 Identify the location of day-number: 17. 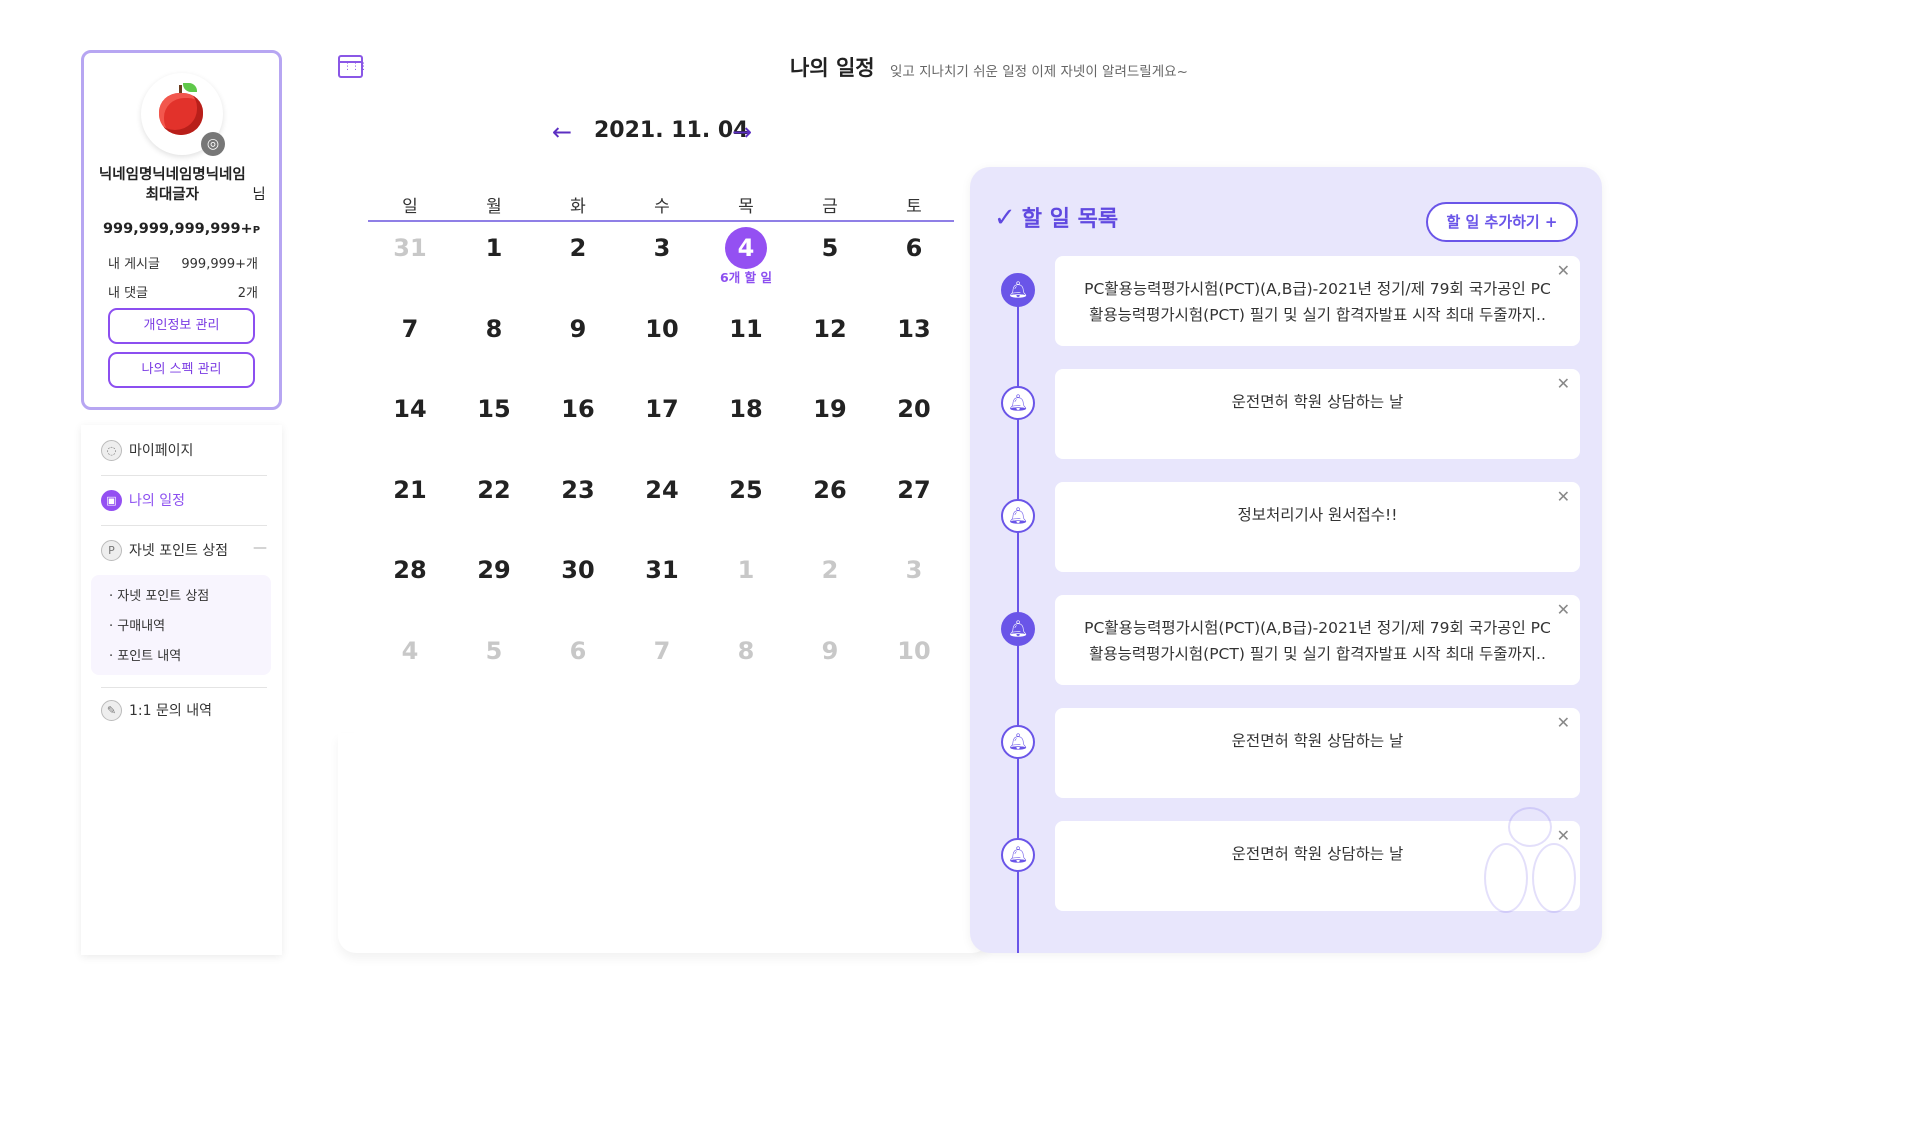
(662, 409).